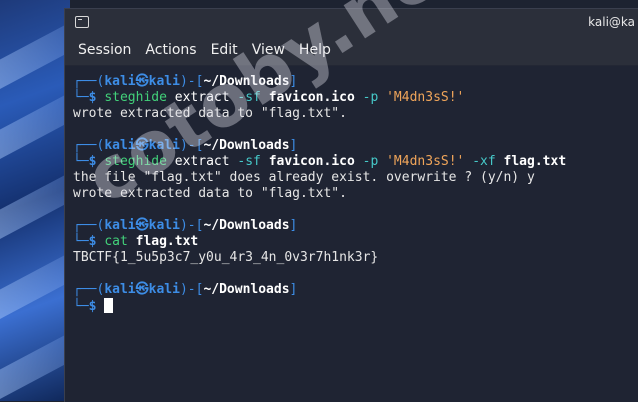 This screenshot has width=638, height=402. I want to click on title-bar: kali@ka, so click(351, 22).